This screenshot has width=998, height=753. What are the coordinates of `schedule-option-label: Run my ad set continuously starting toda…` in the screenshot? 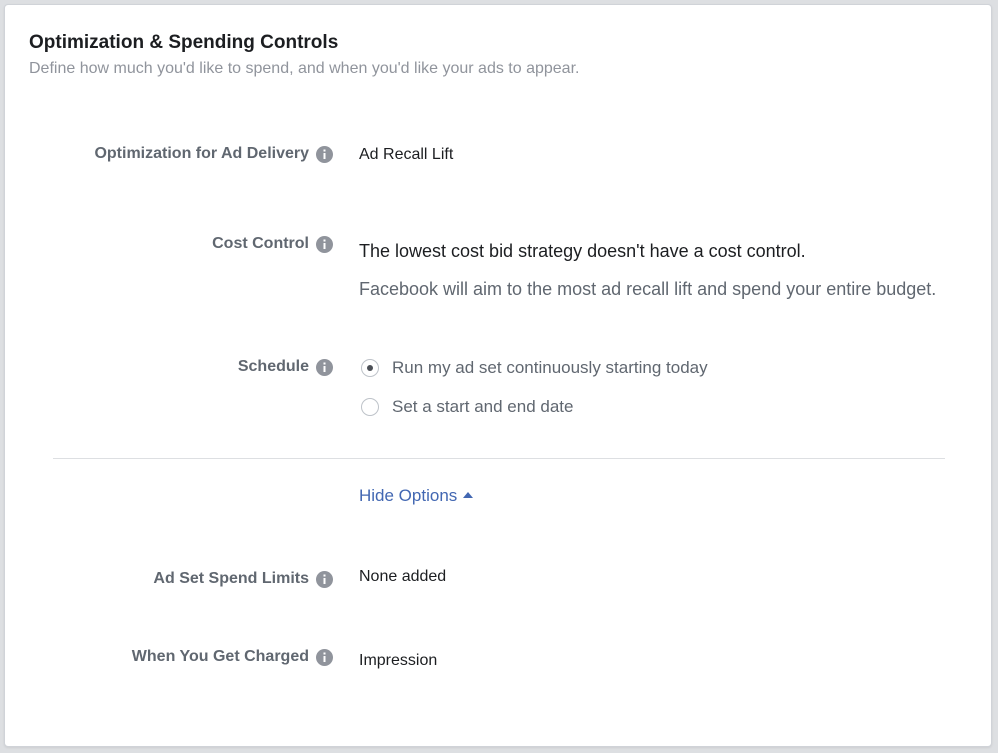 It's located at (550, 367).